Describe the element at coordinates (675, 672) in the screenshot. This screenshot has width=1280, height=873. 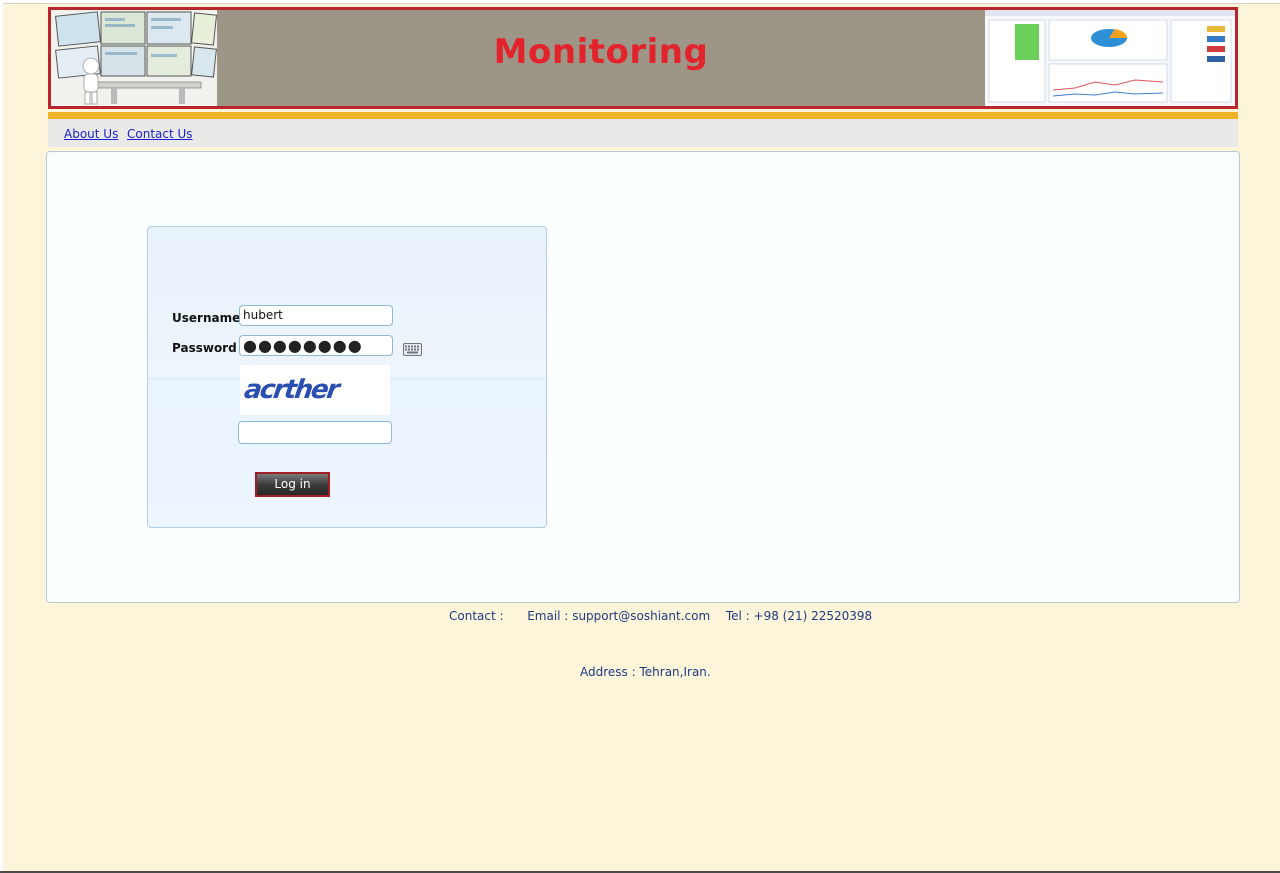
I see `footer-address: Tehran,Iran.` at that location.